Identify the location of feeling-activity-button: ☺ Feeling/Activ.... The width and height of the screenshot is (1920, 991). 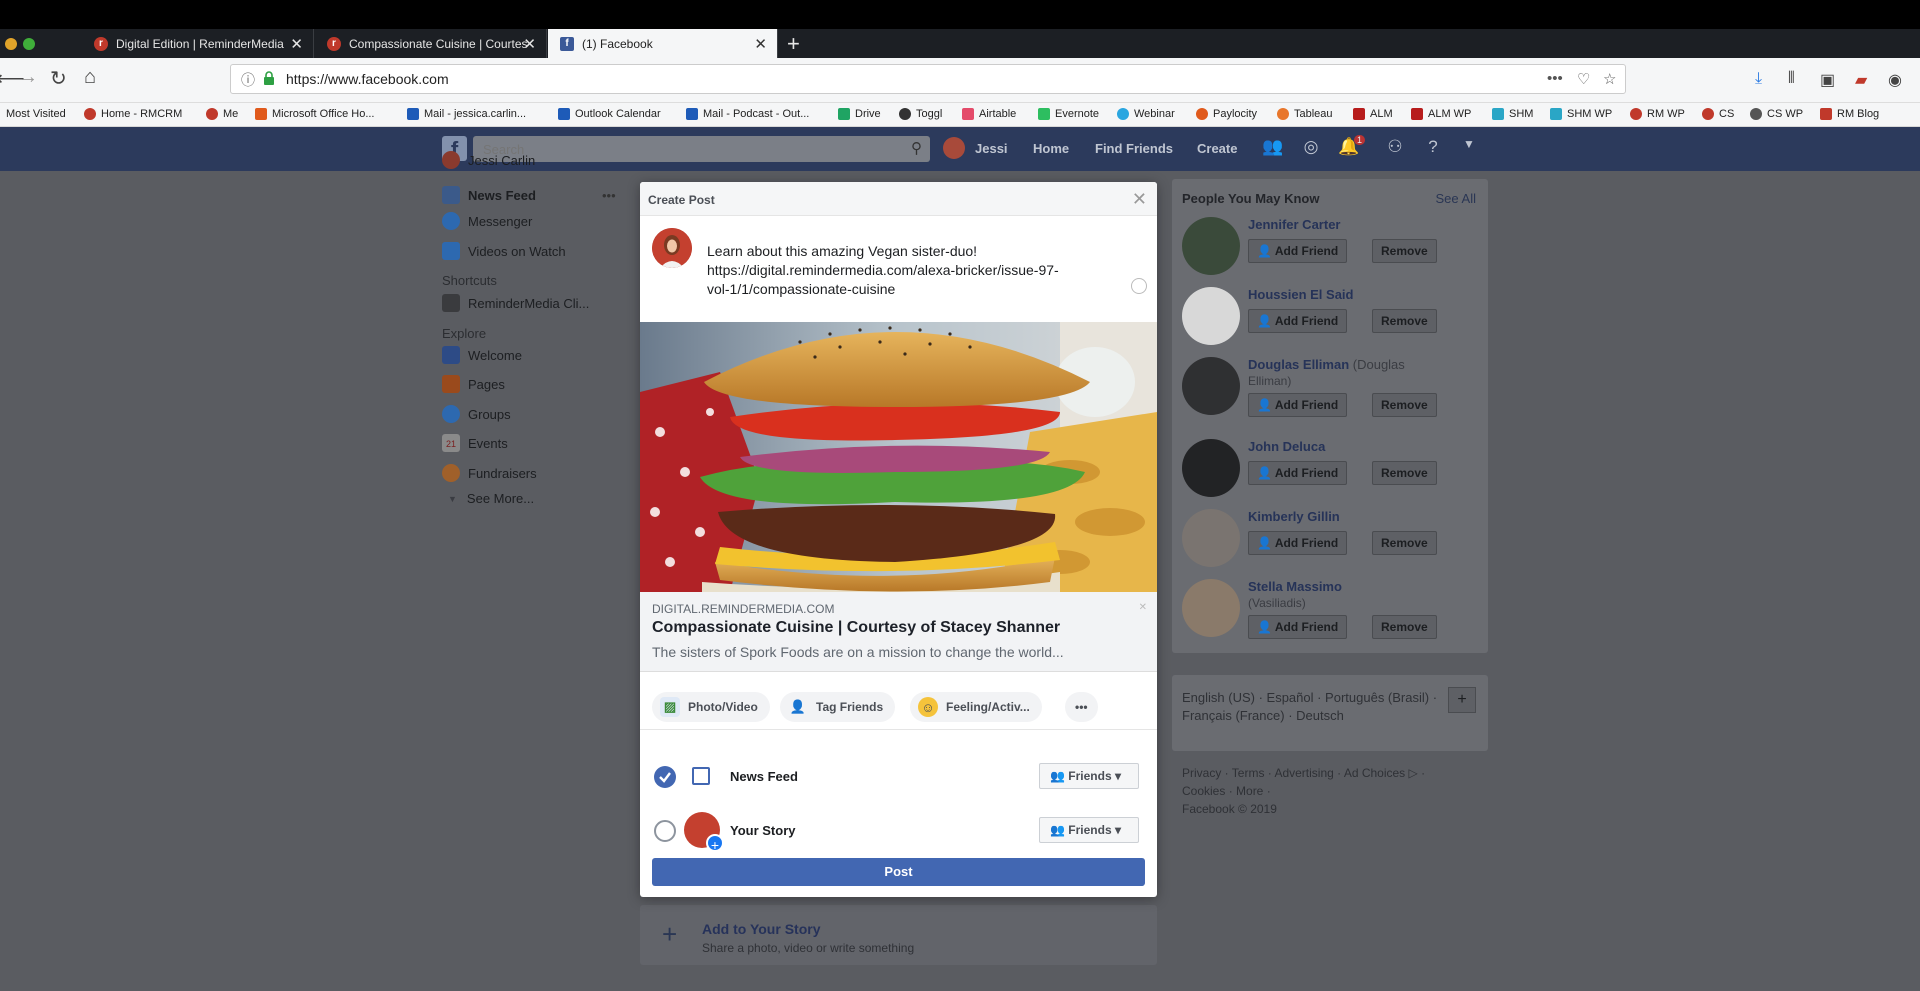
(976, 707).